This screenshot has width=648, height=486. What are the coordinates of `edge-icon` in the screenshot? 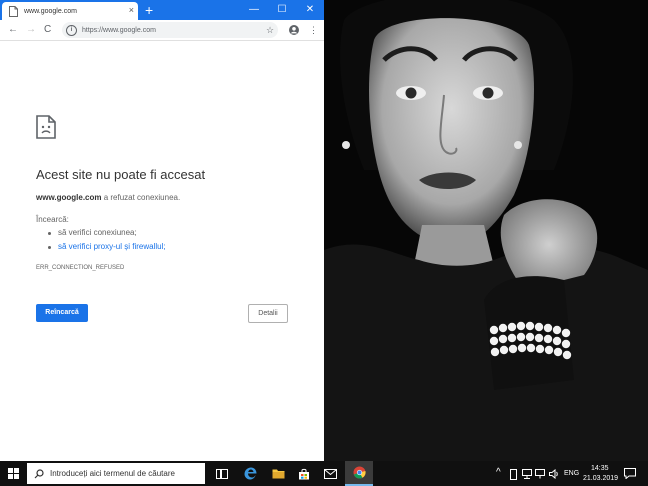 It's located at (250, 473).